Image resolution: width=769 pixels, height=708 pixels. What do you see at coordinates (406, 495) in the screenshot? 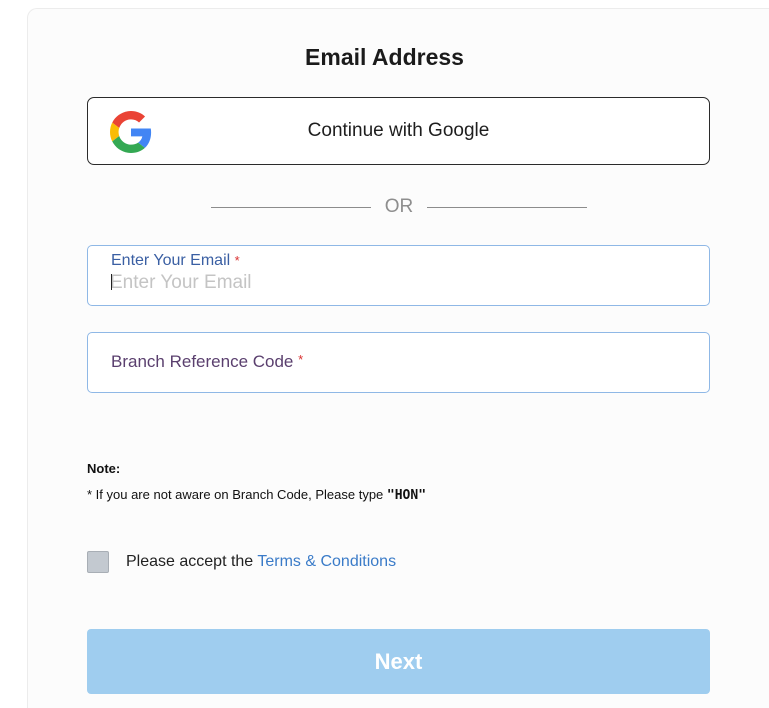
I see `branch-code-hint: "HON"` at bounding box center [406, 495].